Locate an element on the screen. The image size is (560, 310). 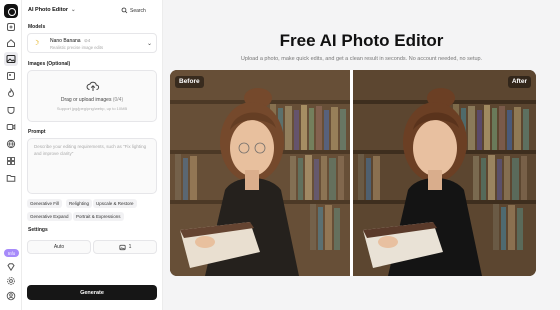
cloud-upload-icon is located at coordinates (93, 86).